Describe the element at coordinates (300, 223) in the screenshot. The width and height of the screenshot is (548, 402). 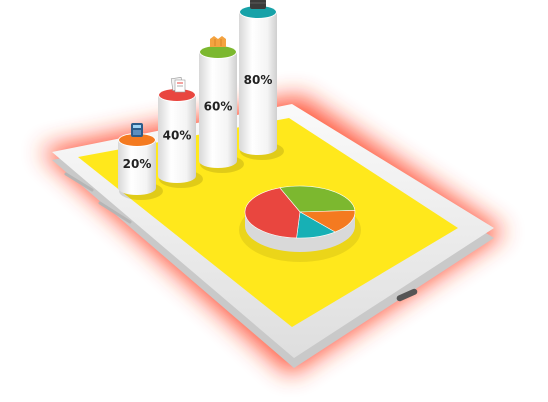
I see `pie-chart` at that location.